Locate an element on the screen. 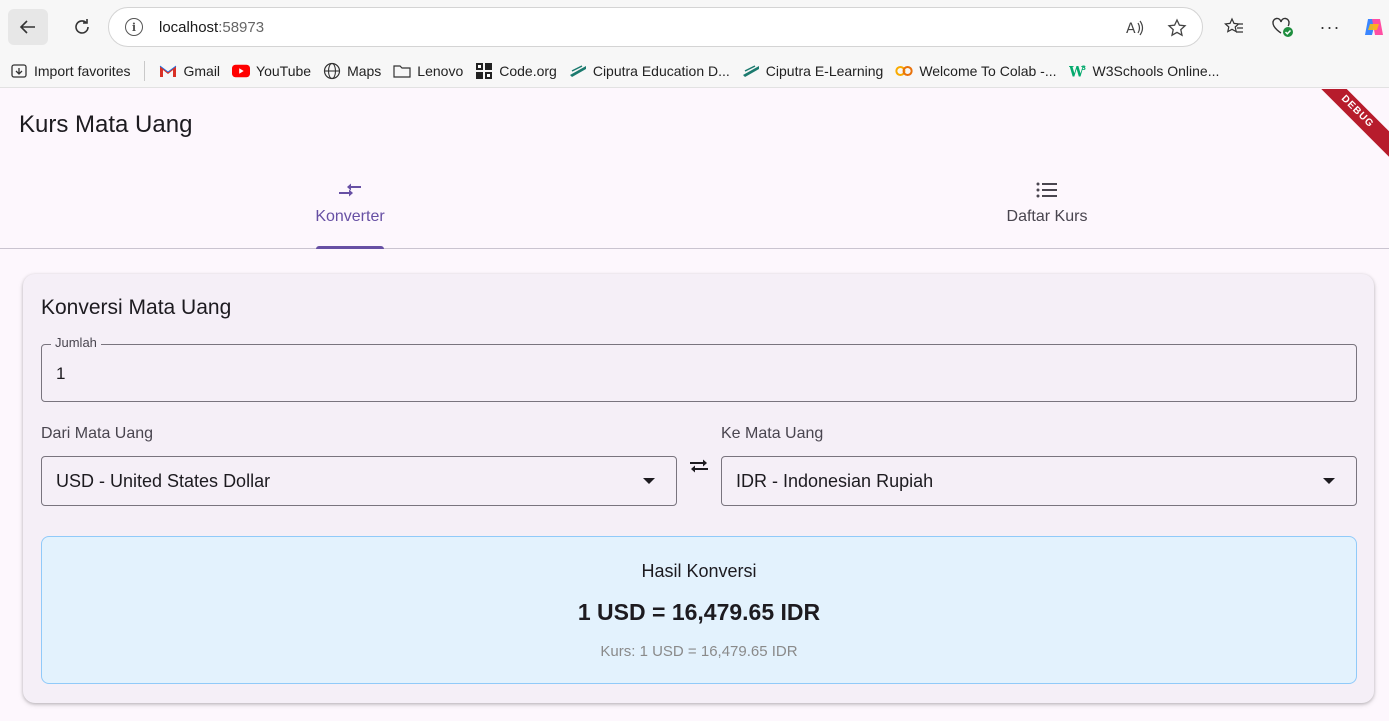 This screenshot has height=721, width=1389. tab-daftar-kurs: Daftar Kurs is located at coordinates (1047, 209).